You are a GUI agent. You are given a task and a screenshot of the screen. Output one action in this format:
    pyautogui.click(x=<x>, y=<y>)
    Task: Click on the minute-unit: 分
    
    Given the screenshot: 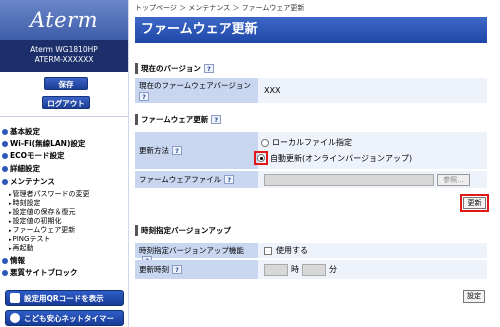 What is the action you would take?
    pyautogui.click(x=333, y=269)
    